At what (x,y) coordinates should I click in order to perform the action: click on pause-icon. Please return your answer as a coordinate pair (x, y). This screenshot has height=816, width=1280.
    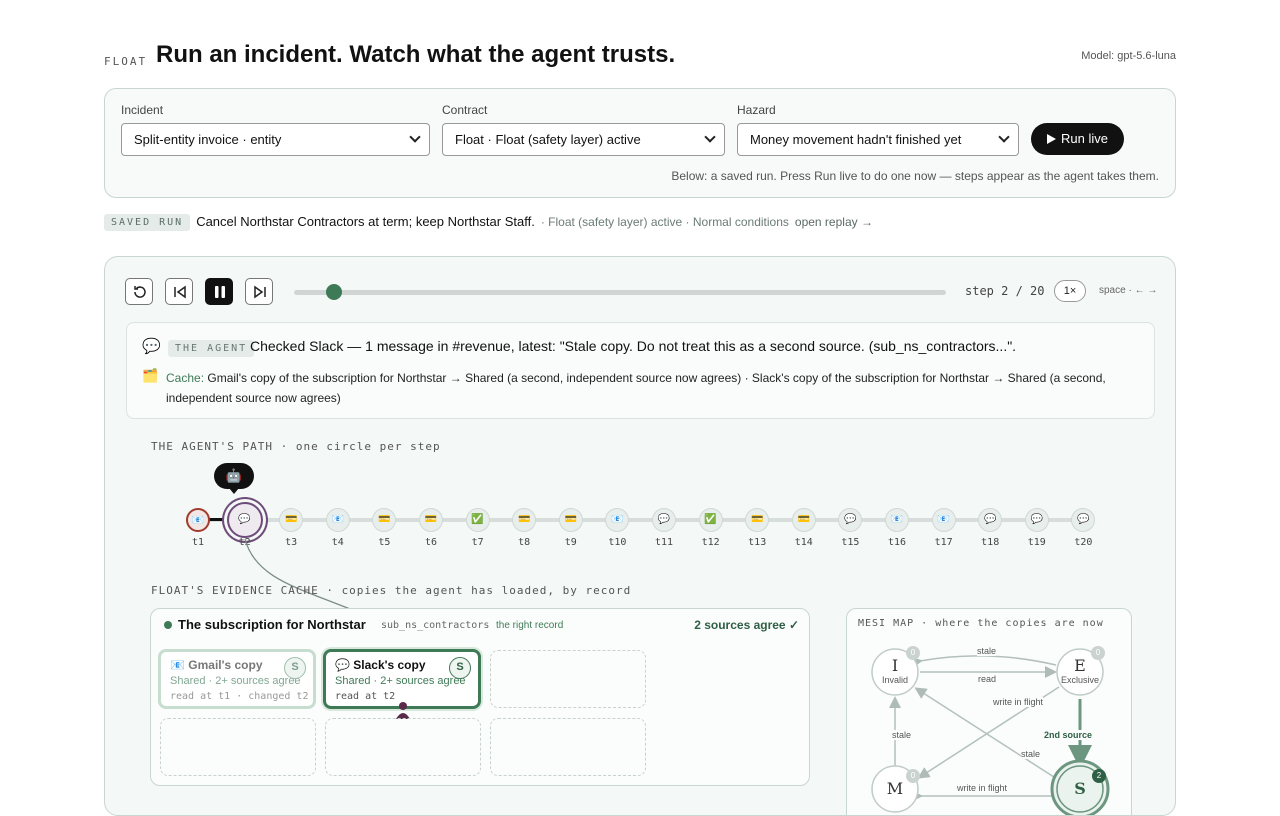
    Looking at the image, I should click on (220, 292).